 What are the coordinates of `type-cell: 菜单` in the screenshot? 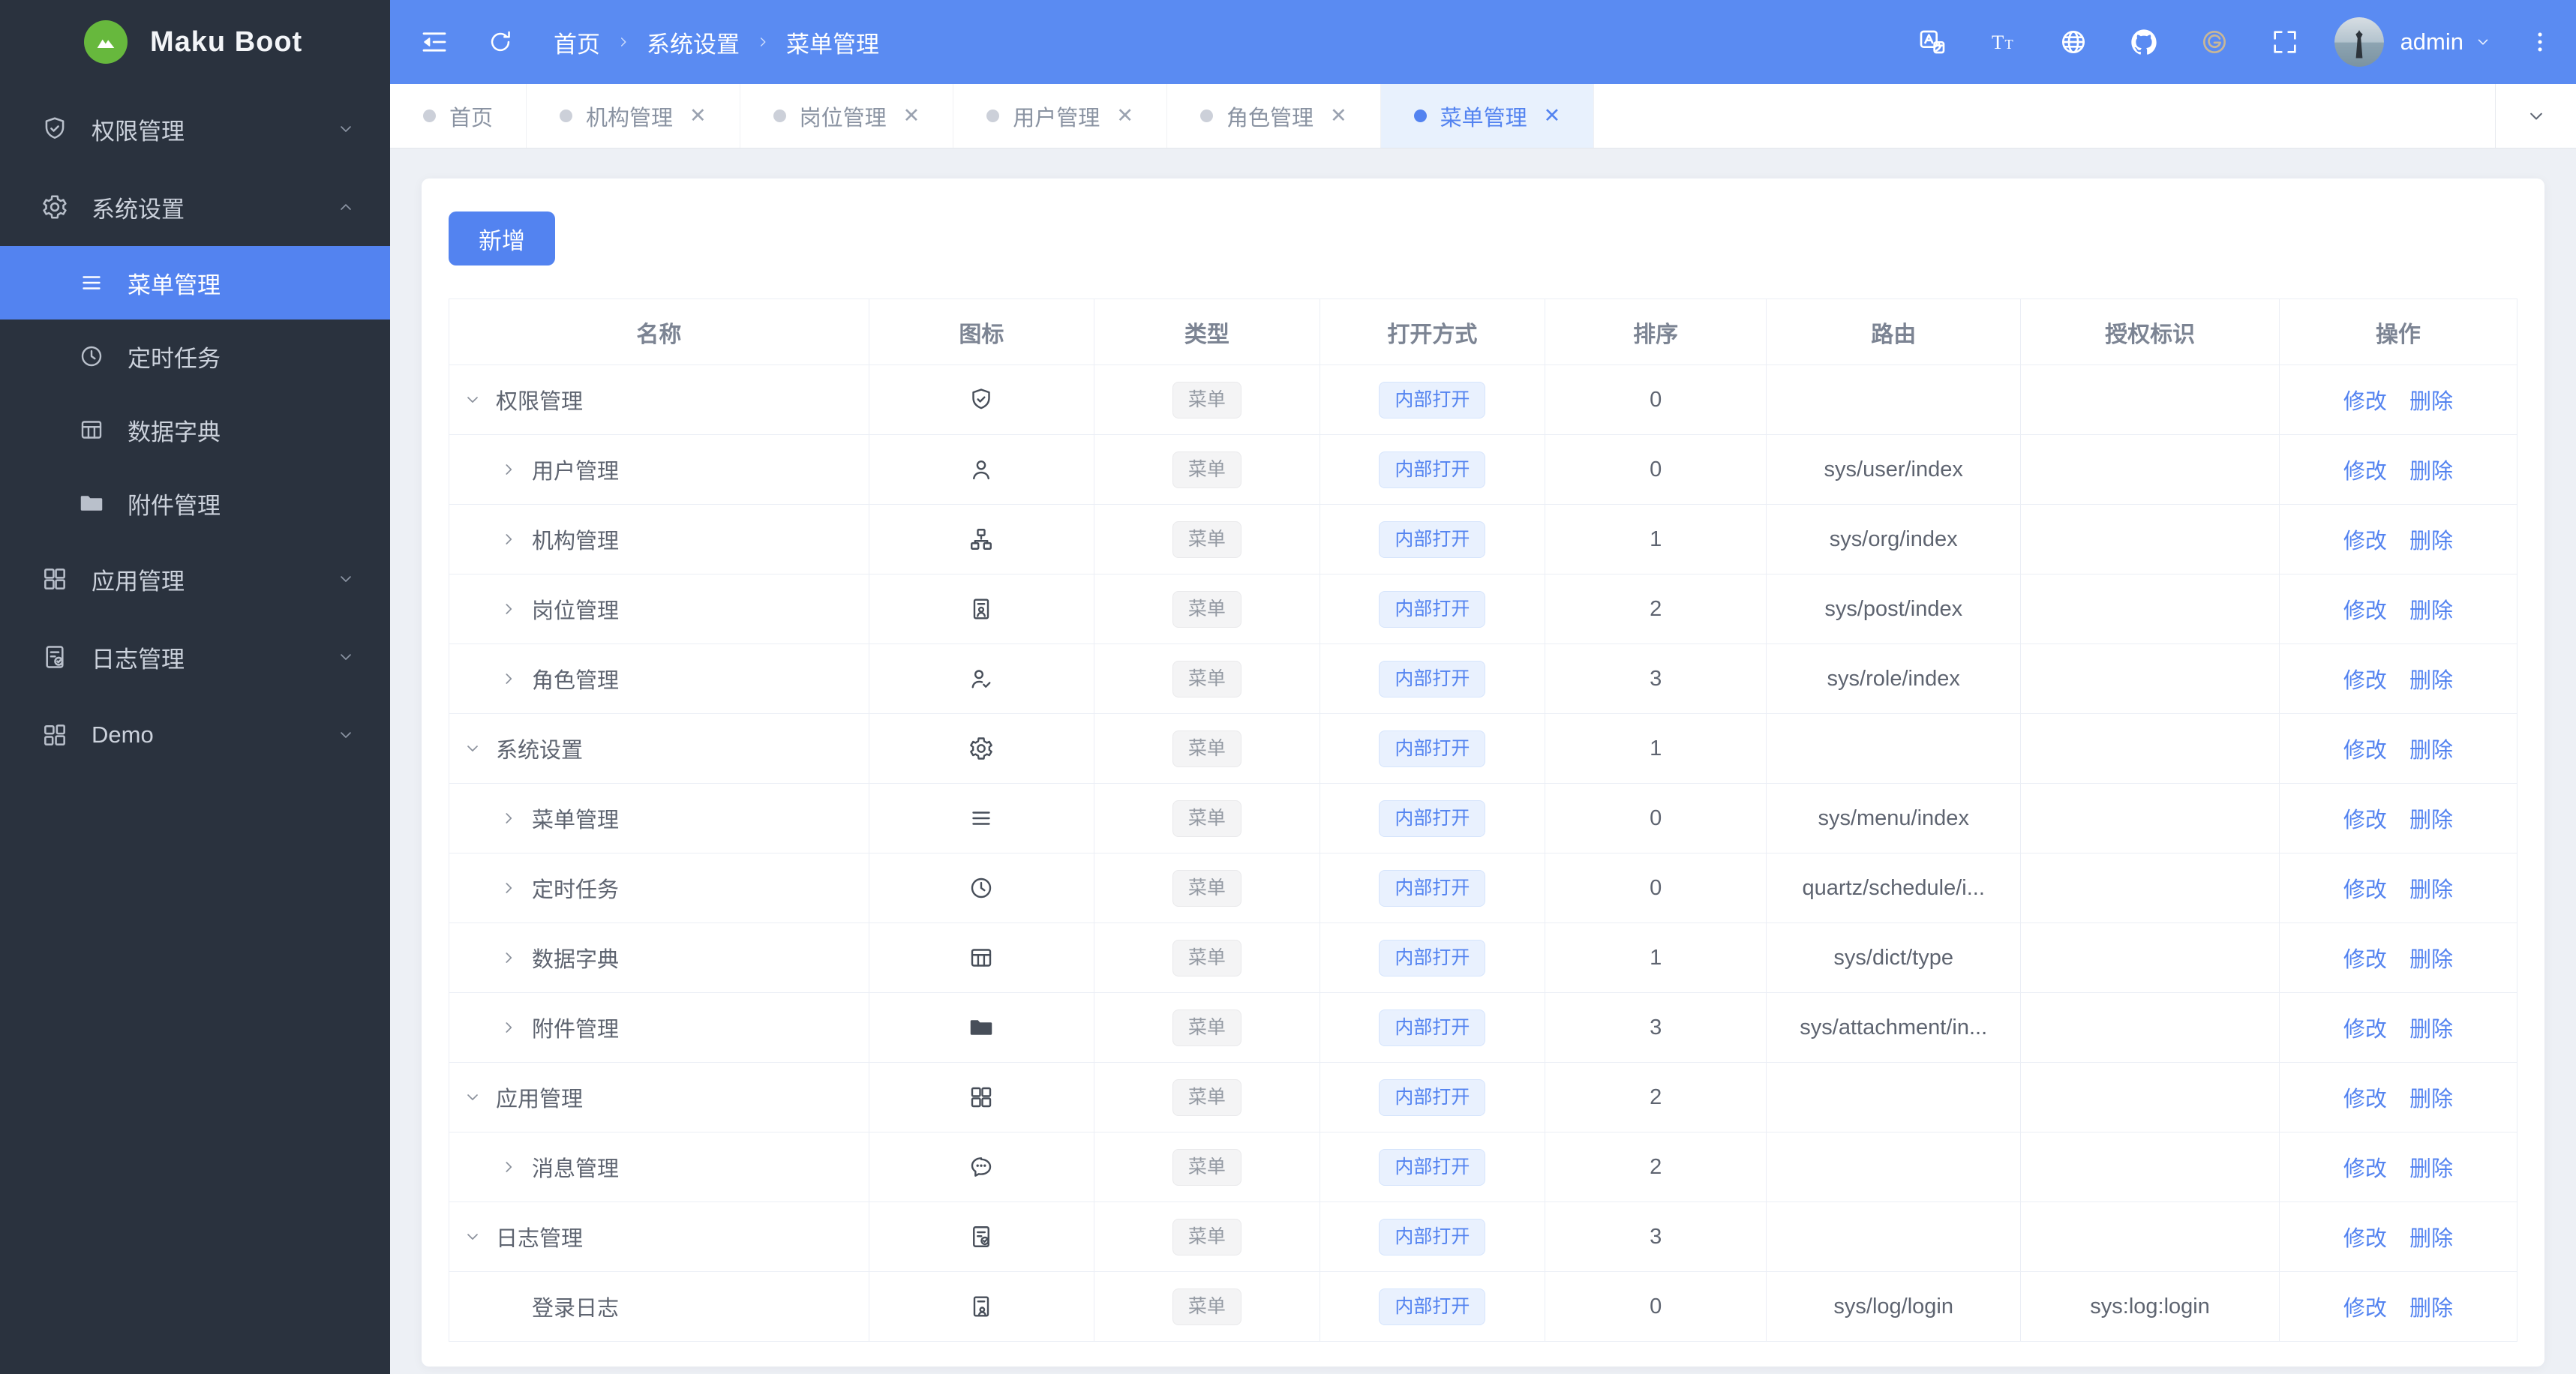 It's located at (1207, 1097).